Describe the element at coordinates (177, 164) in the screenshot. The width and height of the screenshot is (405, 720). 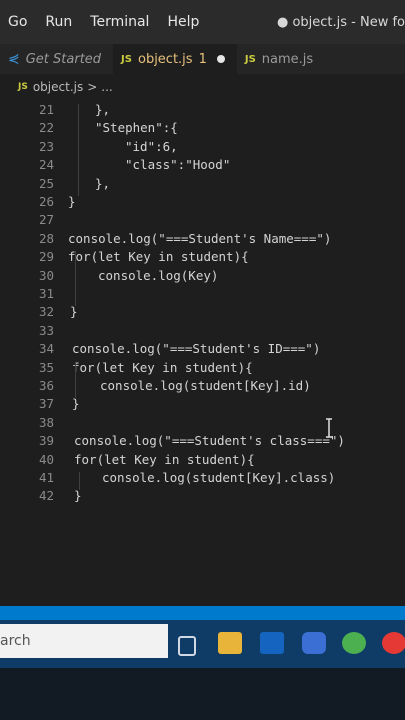
I see `code-line: "class":"Hood"` at that location.